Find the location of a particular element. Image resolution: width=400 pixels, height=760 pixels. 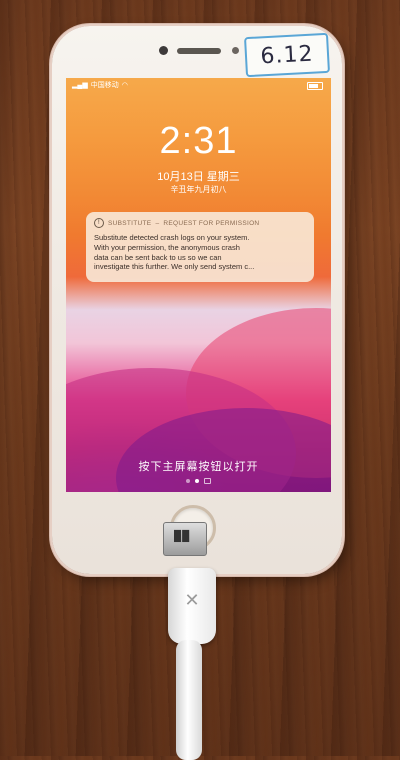

notification-header: ! SUBSTITUTE – REQUEST FOR PERMISSION is located at coordinates (200, 223).